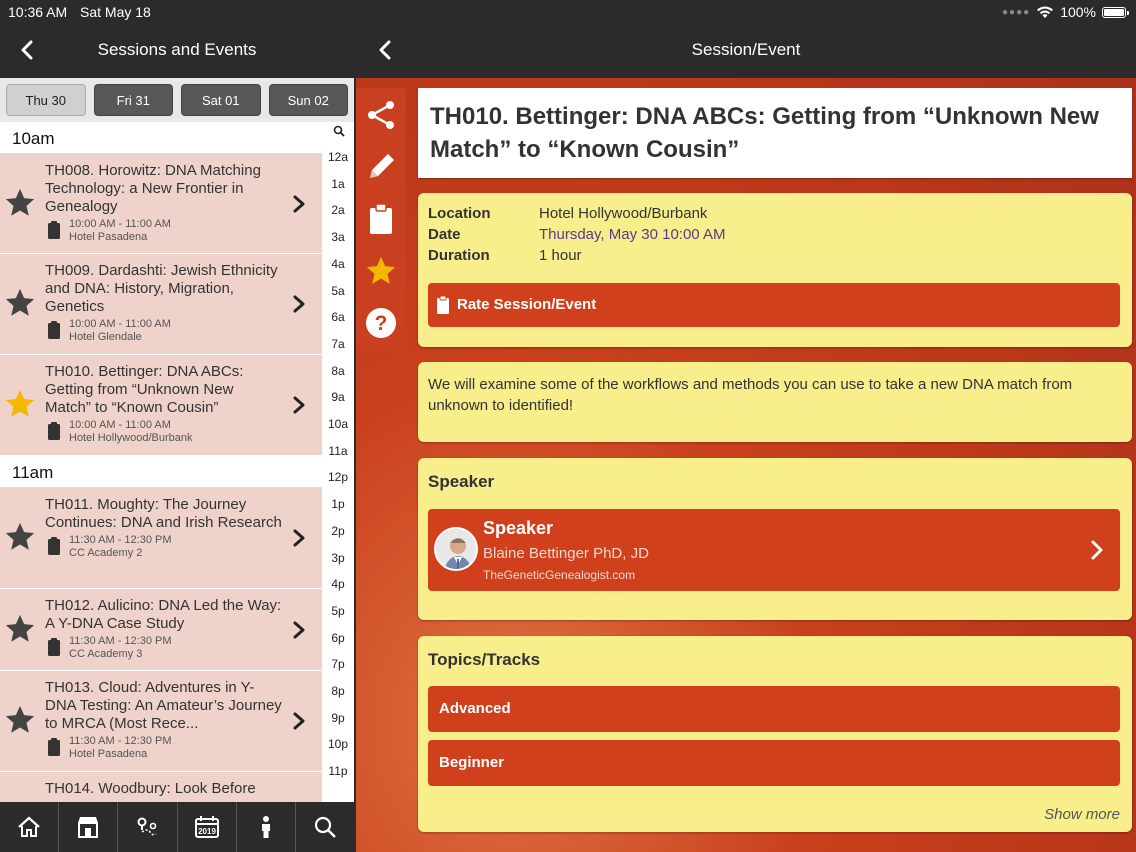 The height and width of the screenshot is (852, 1136). I want to click on session-meta: 11:30 AM - 12:30 PM CC Academy 3, so click(163, 648).